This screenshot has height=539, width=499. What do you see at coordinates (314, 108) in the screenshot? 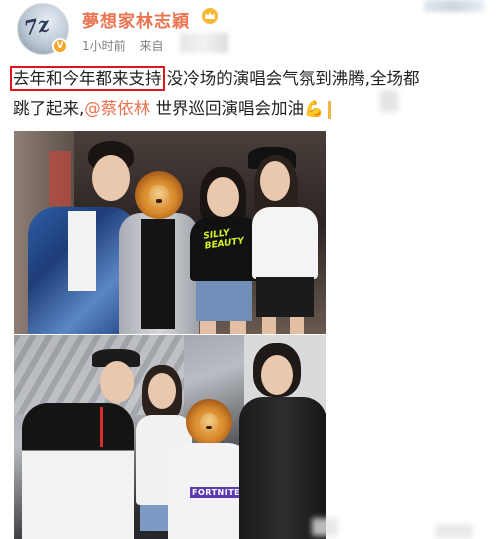
I see `flexed-arm-emoji-icon: 💪` at bounding box center [314, 108].